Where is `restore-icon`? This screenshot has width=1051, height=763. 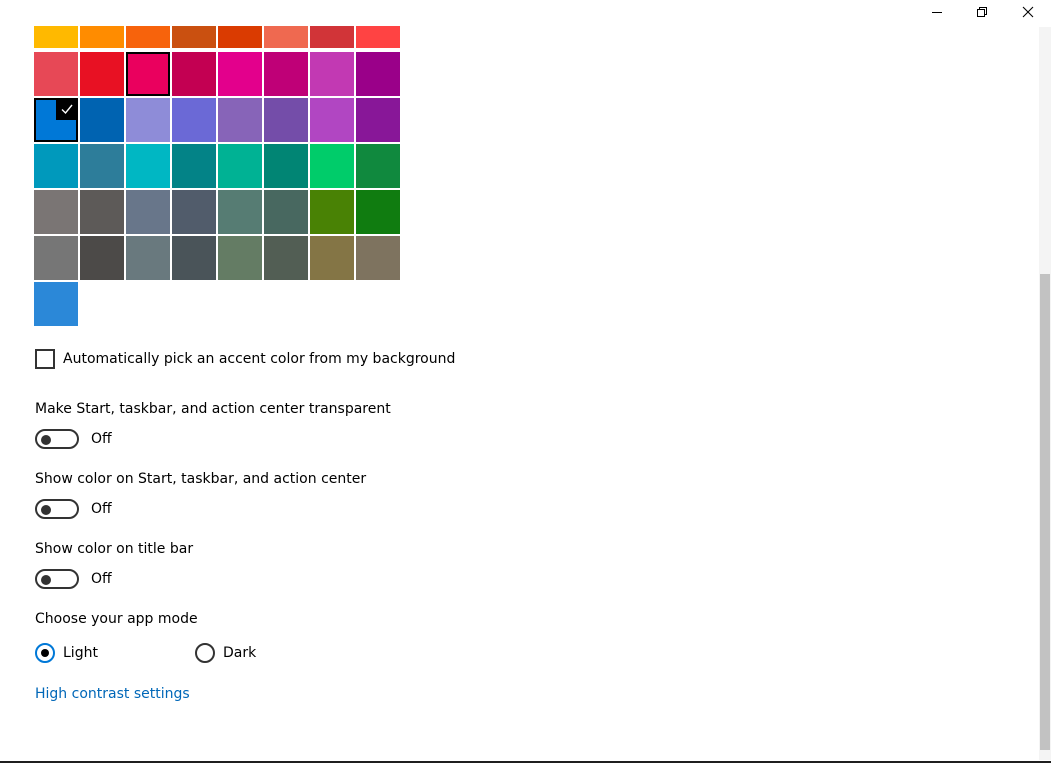 restore-icon is located at coordinates (982, 12).